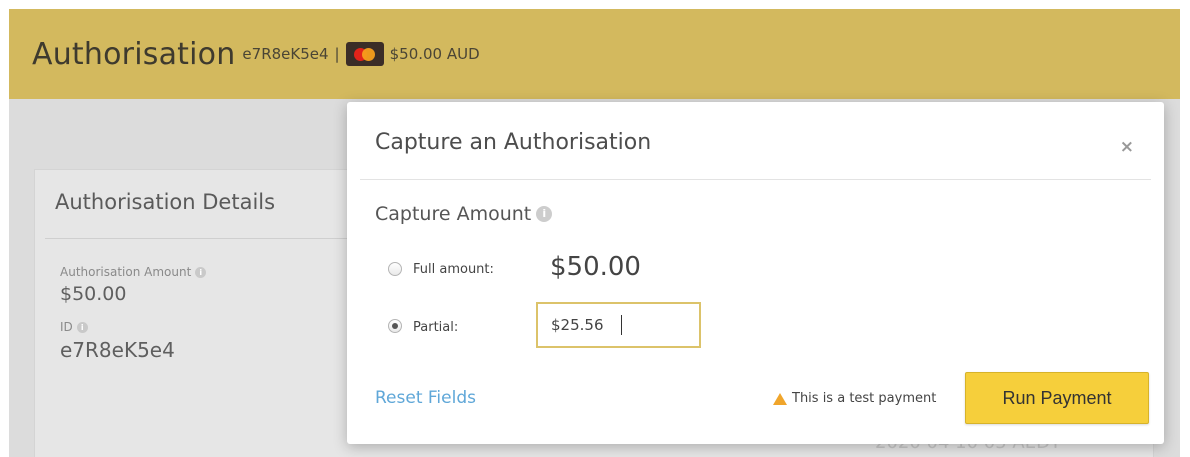  What do you see at coordinates (133, 272) in the screenshot?
I see `authorisation-amount-label: Authorisation Amount i` at bounding box center [133, 272].